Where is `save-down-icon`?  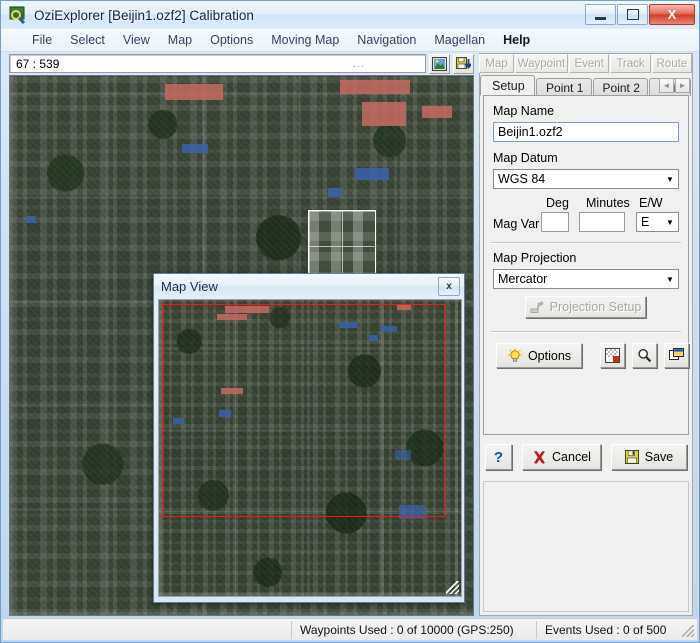
save-down-icon is located at coordinates (463, 62).